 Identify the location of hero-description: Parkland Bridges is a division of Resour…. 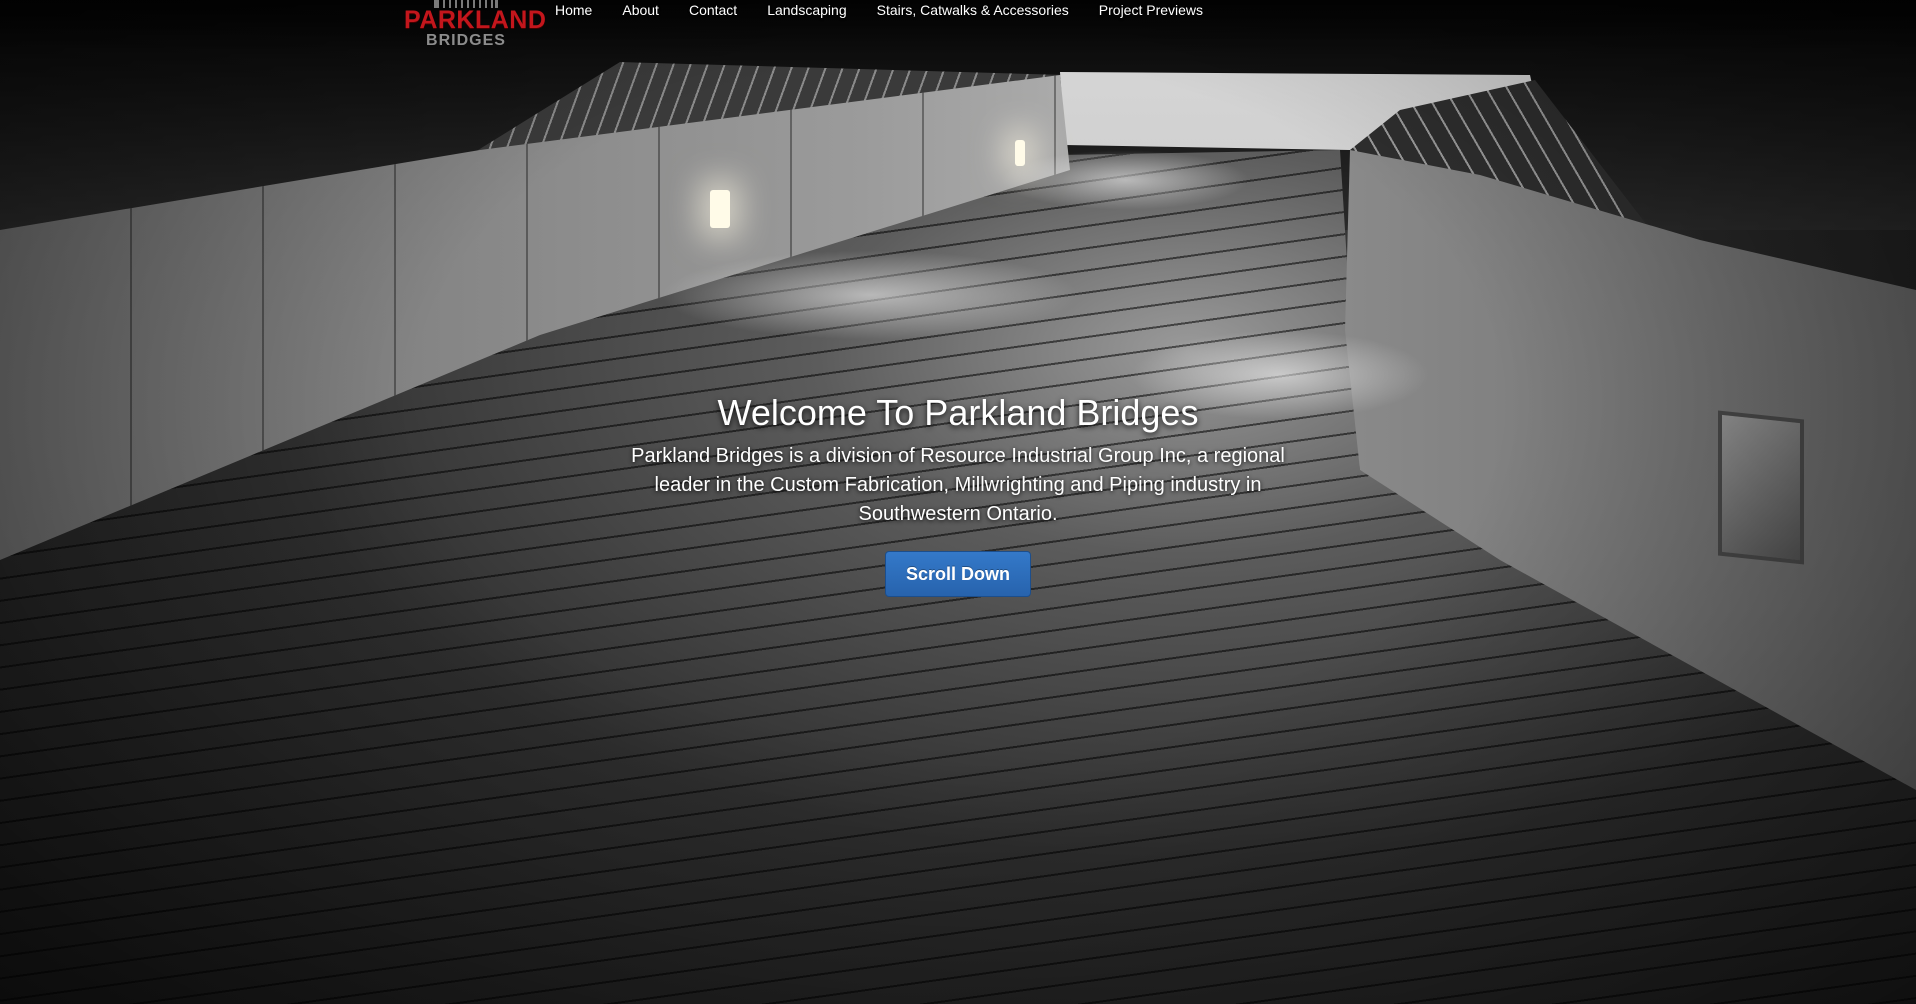
(958, 485).